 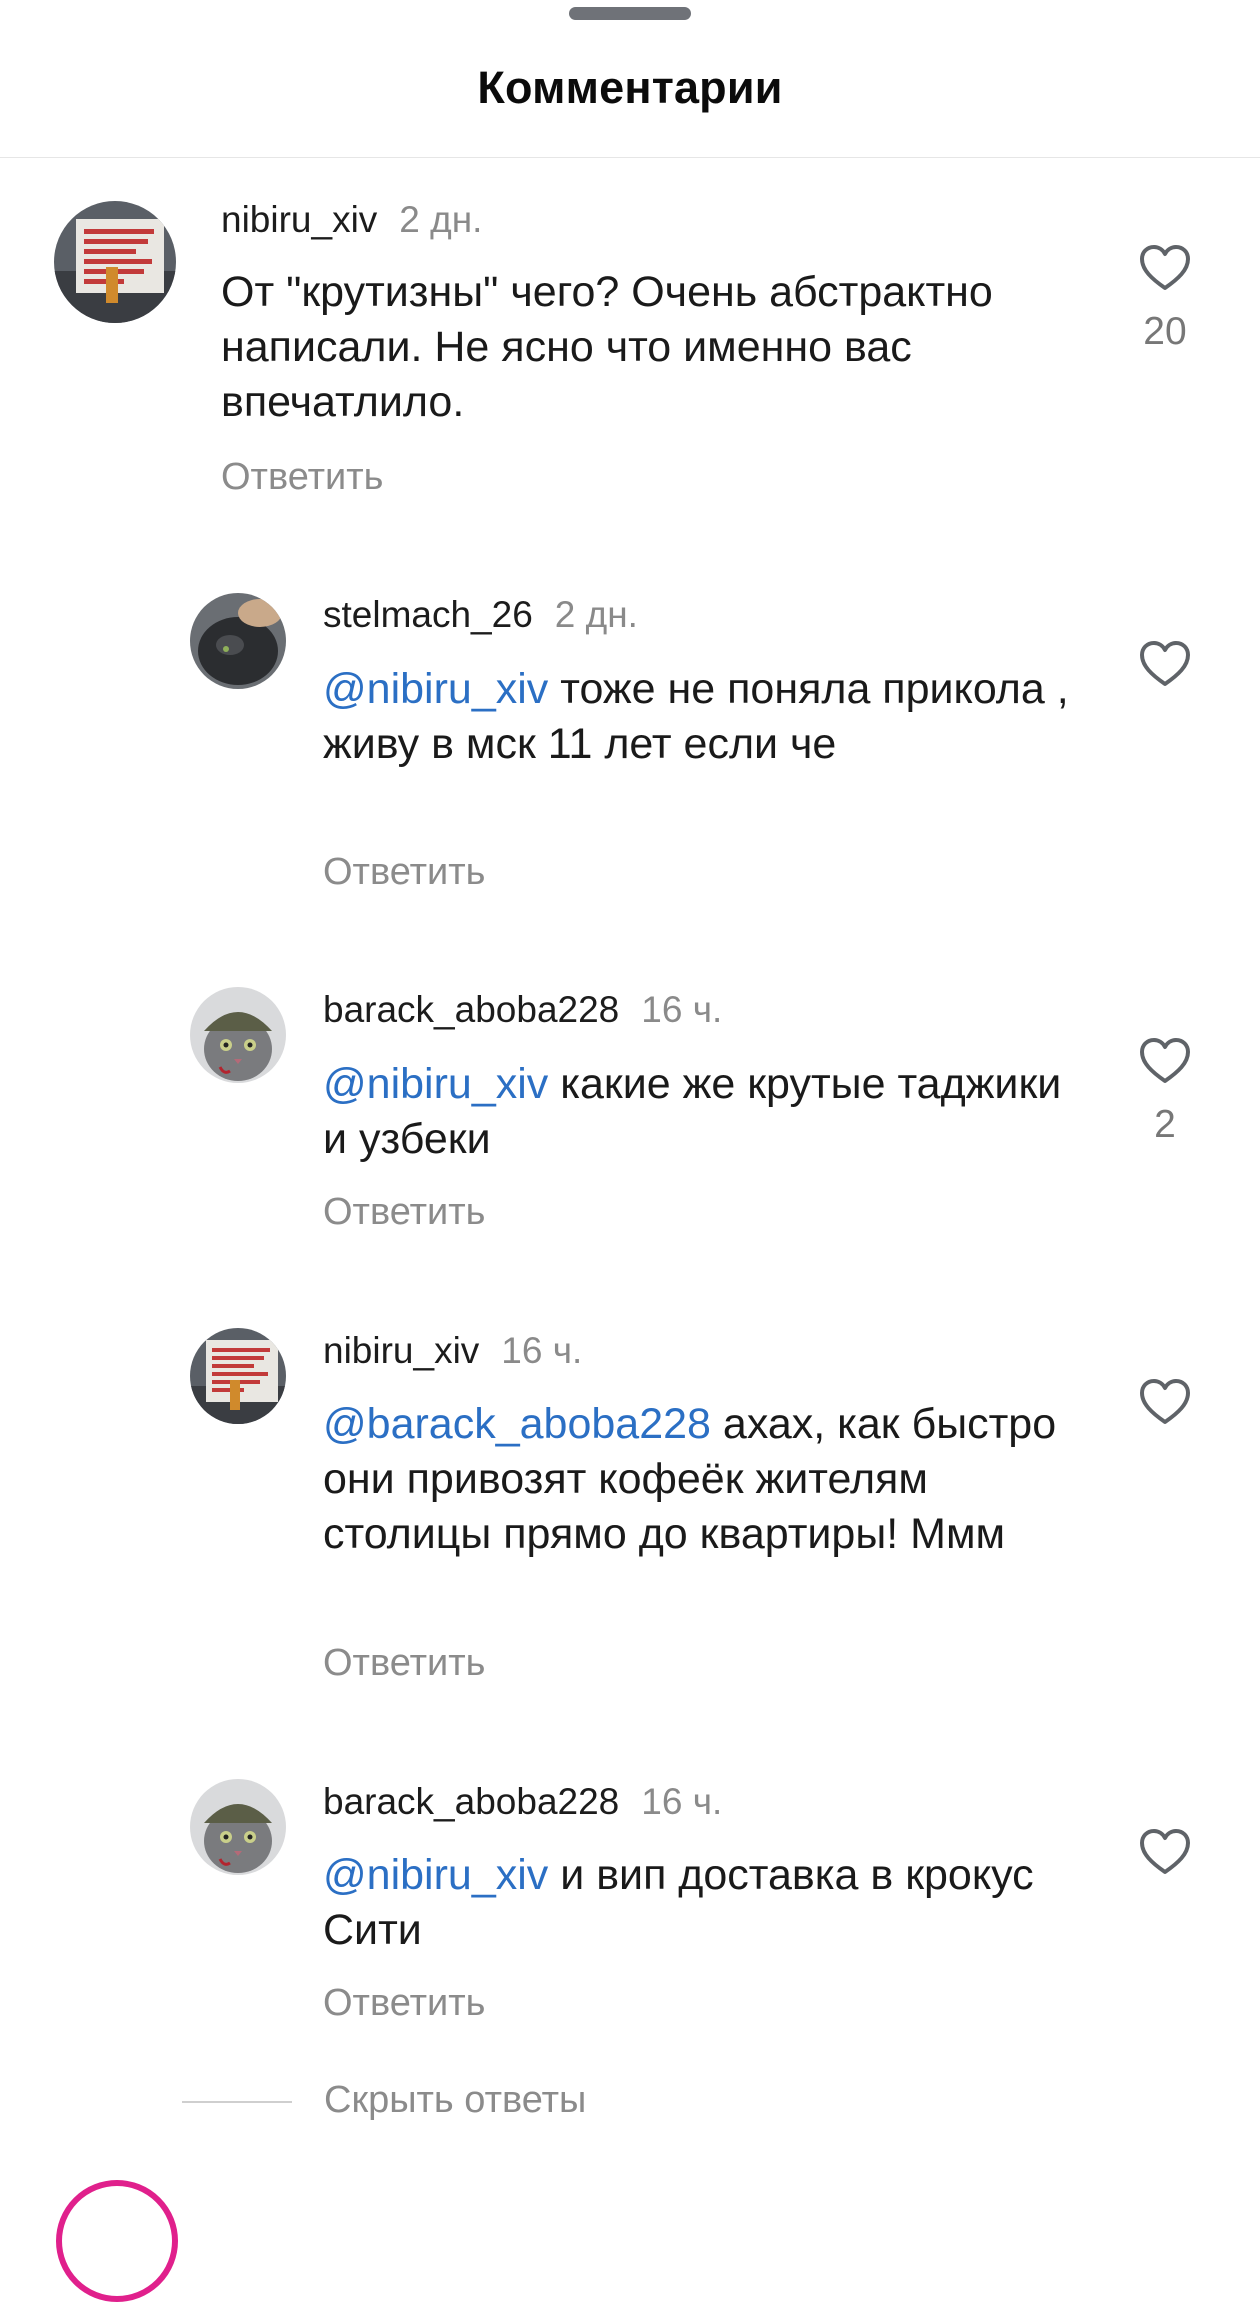 What do you see at coordinates (703, 1903) in the screenshot?
I see `comment-text: @nibiru_xiv и вип доставка в крокус Сити` at bounding box center [703, 1903].